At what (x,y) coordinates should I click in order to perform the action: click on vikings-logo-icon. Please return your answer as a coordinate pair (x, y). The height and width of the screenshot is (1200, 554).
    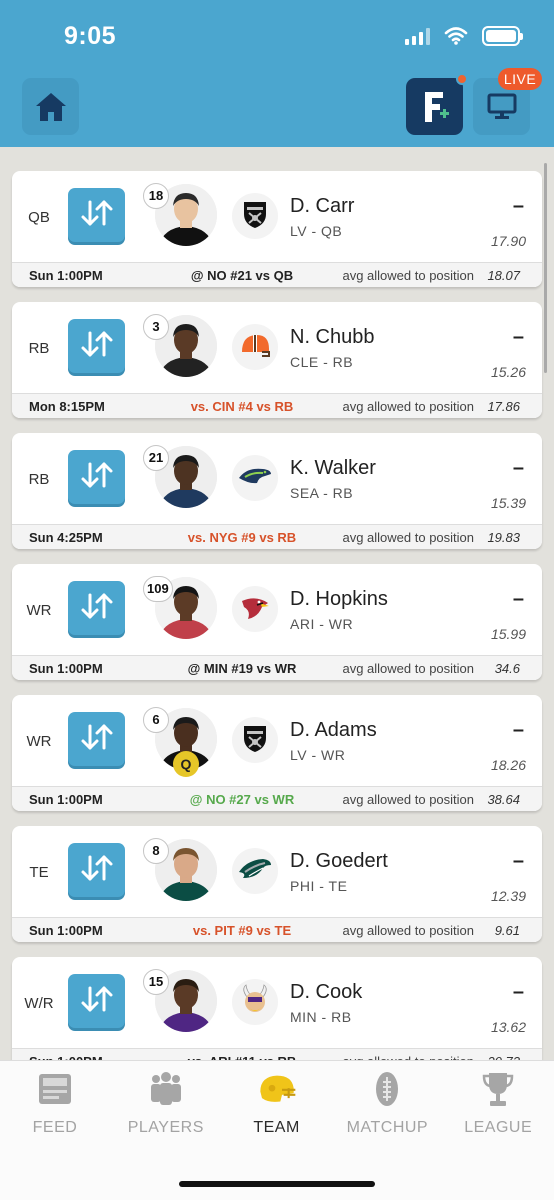
    Looking at the image, I should click on (255, 1002).